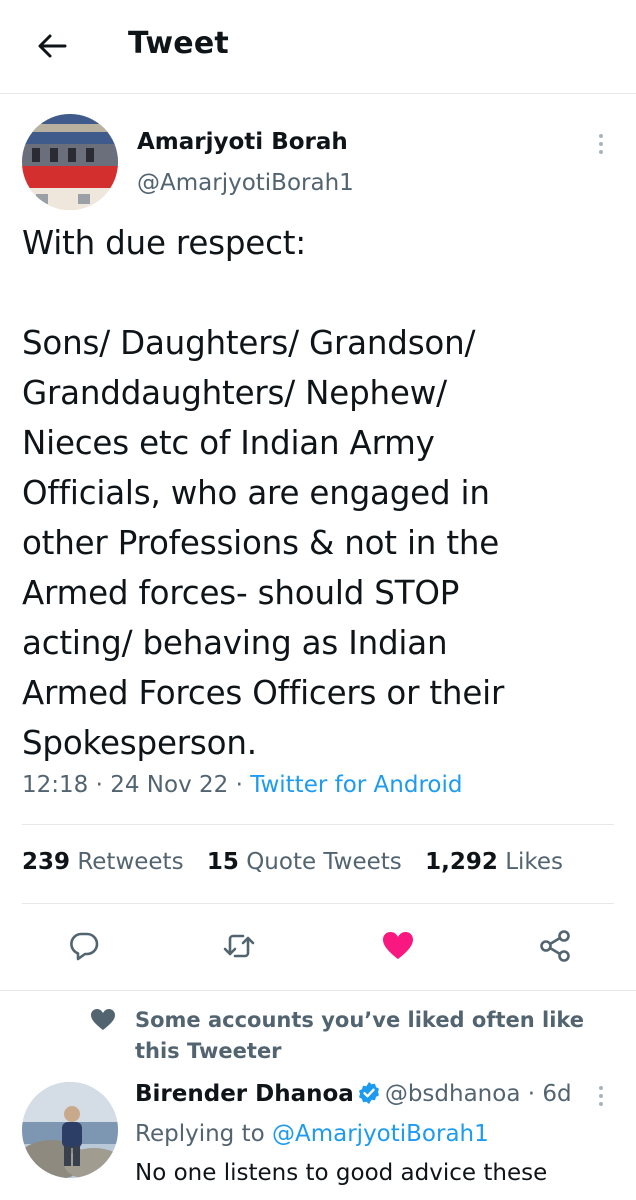 The height and width of the screenshot is (1200, 636). What do you see at coordinates (461, 862) in the screenshot?
I see `likes-count: 1,292` at bounding box center [461, 862].